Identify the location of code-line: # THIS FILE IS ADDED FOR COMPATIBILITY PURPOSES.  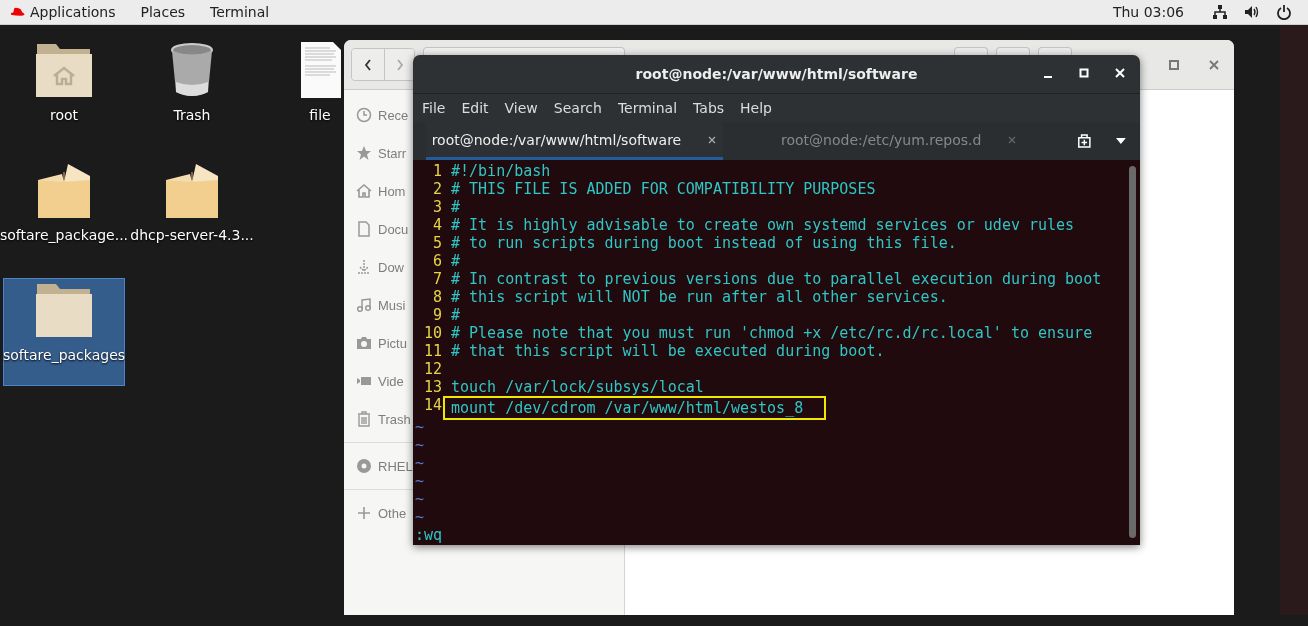
(663, 189).